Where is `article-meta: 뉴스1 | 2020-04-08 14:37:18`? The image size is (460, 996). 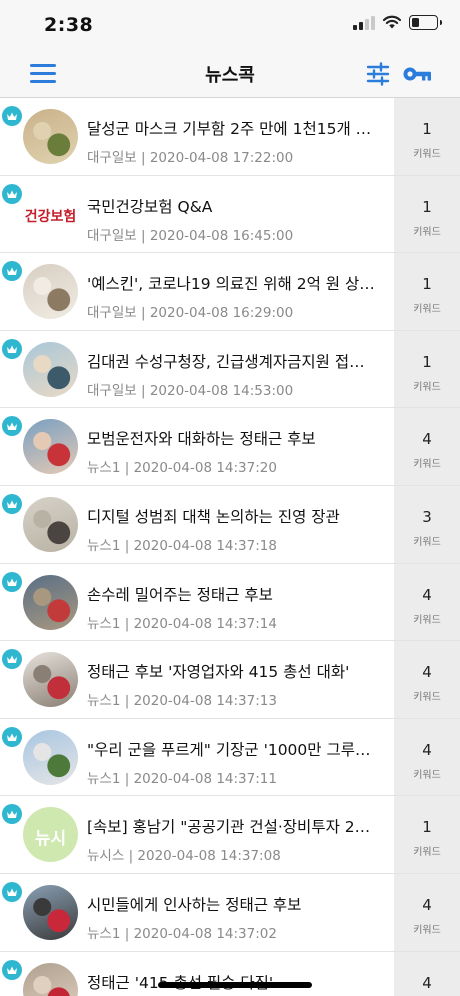 article-meta: 뉴스1 | 2020-04-08 14:37:18 is located at coordinates (182, 544).